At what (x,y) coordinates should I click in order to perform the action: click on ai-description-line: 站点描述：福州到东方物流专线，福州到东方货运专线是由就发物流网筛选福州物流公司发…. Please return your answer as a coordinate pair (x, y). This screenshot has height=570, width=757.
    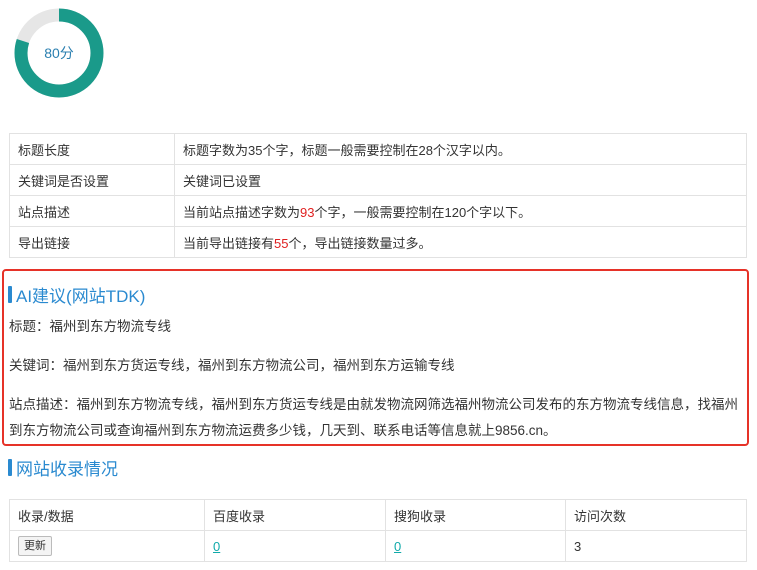
    Looking at the image, I should click on (373, 417).